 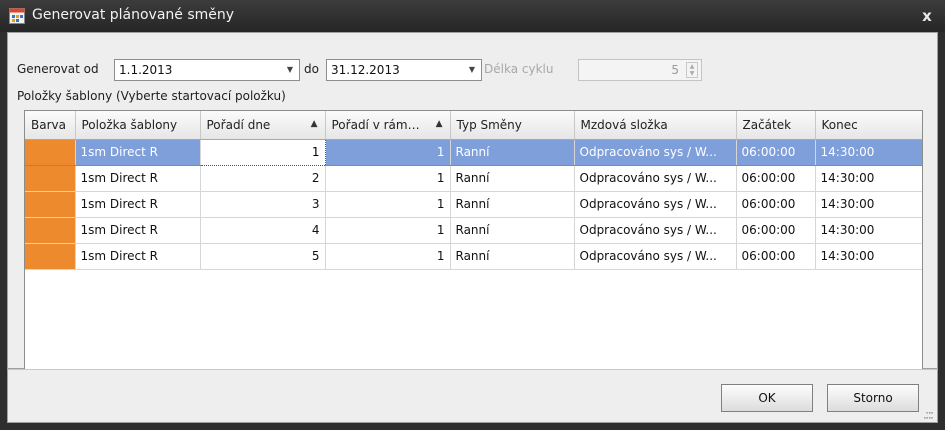 I want to click on resize-grip-icon: ⠠⠤ ⠤⠤, so click(x=928, y=414).